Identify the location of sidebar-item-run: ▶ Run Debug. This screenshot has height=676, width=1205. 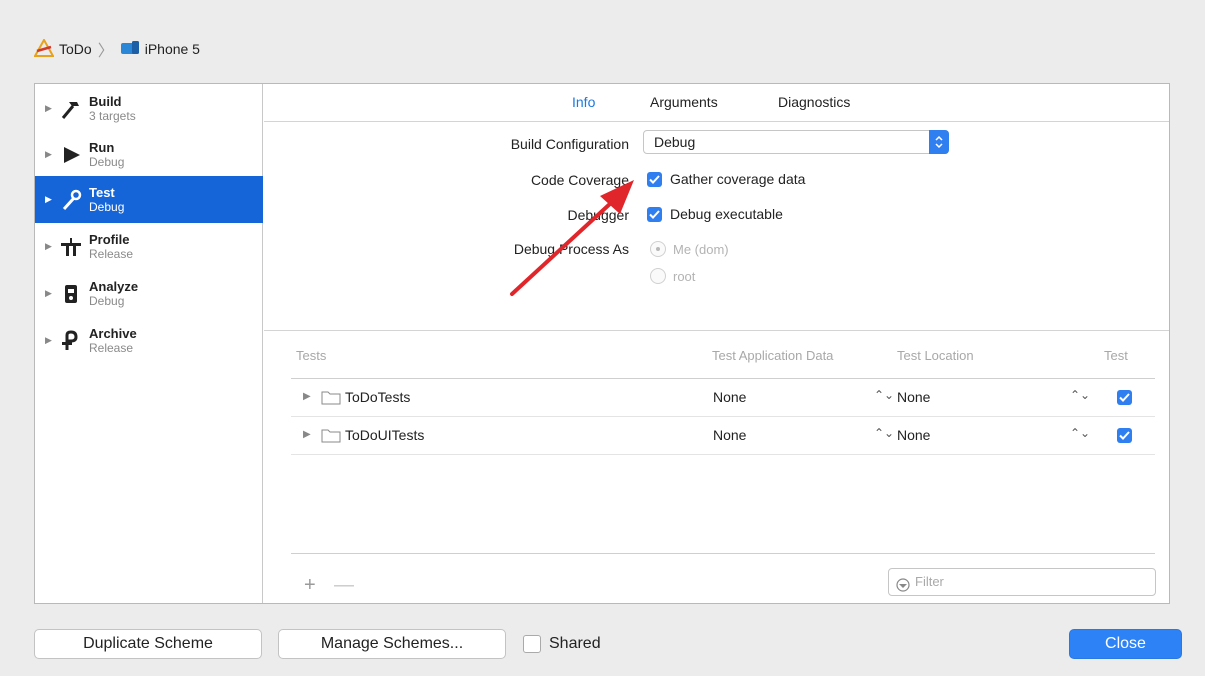
(149, 154).